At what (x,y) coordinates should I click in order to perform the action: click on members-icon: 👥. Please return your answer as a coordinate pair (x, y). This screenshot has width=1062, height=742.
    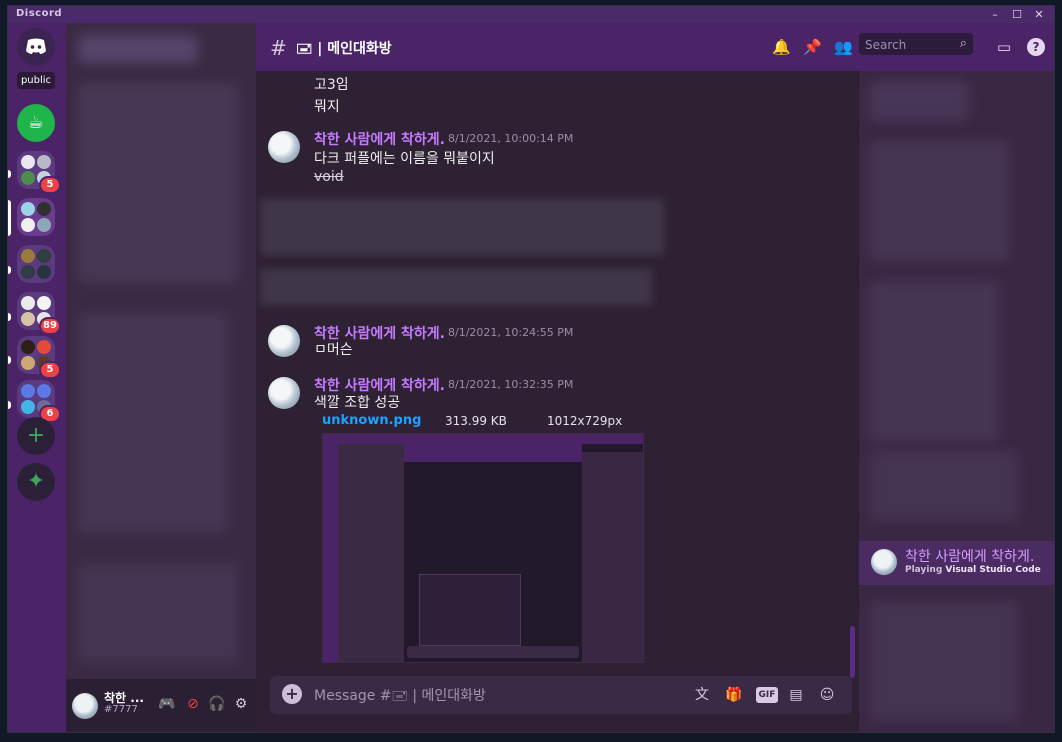
    Looking at the image, I should click on (843, 47).